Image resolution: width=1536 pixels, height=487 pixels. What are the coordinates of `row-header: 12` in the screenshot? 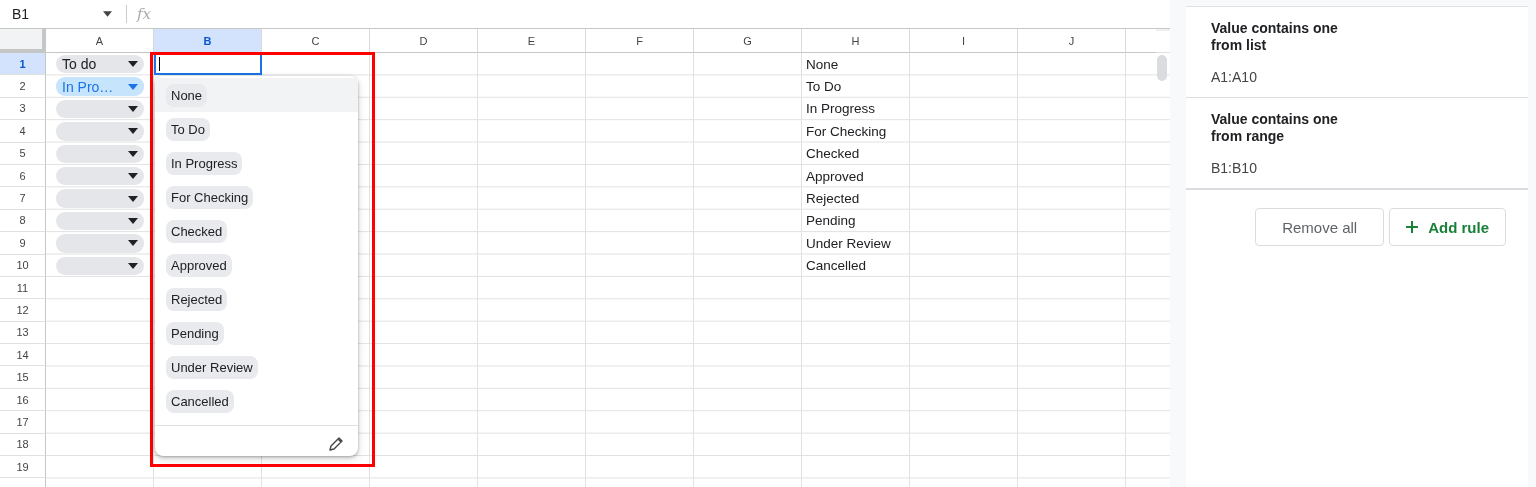 It's located at (23, 310).